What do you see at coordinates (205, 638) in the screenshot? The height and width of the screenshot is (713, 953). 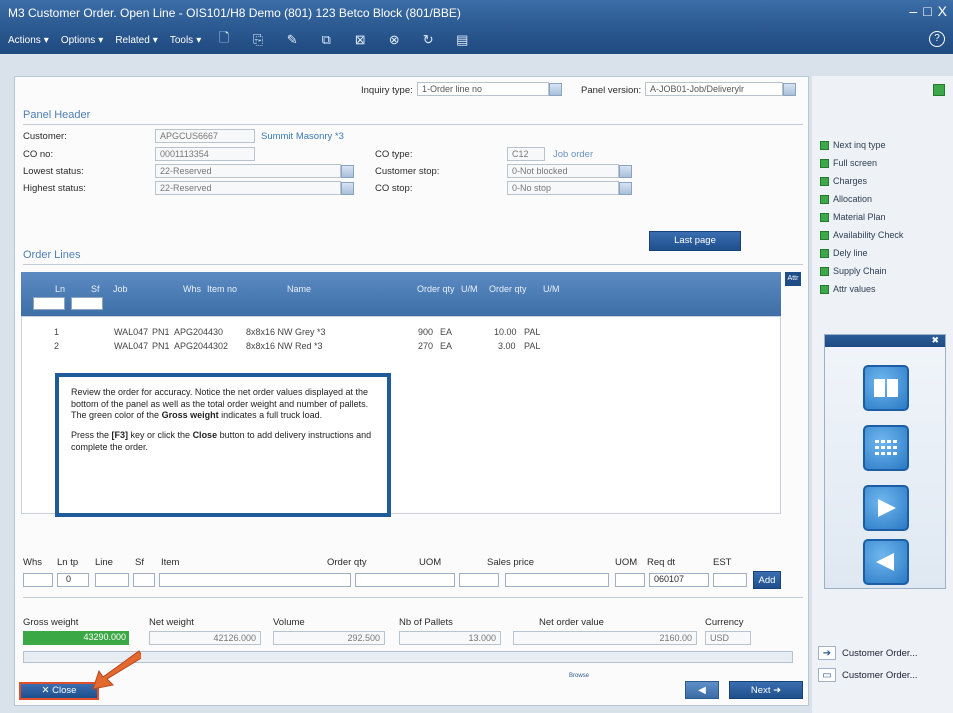 I see `net-weight-field: 42126.000` at bounding box center [205, 638].